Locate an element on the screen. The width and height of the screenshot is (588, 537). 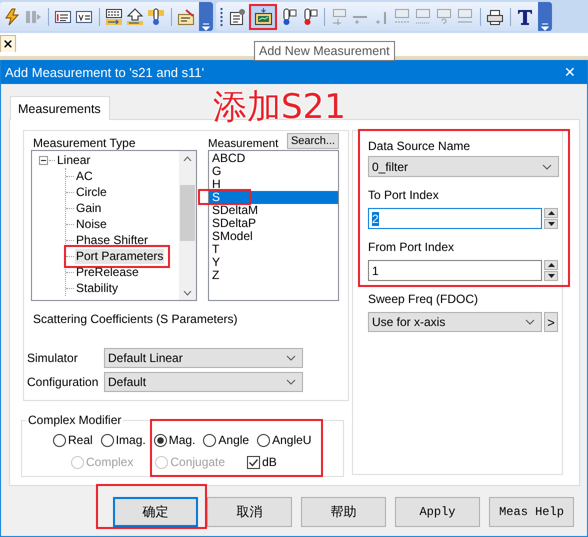
field-label: Data Source Name is located at coordinates (420, 146).